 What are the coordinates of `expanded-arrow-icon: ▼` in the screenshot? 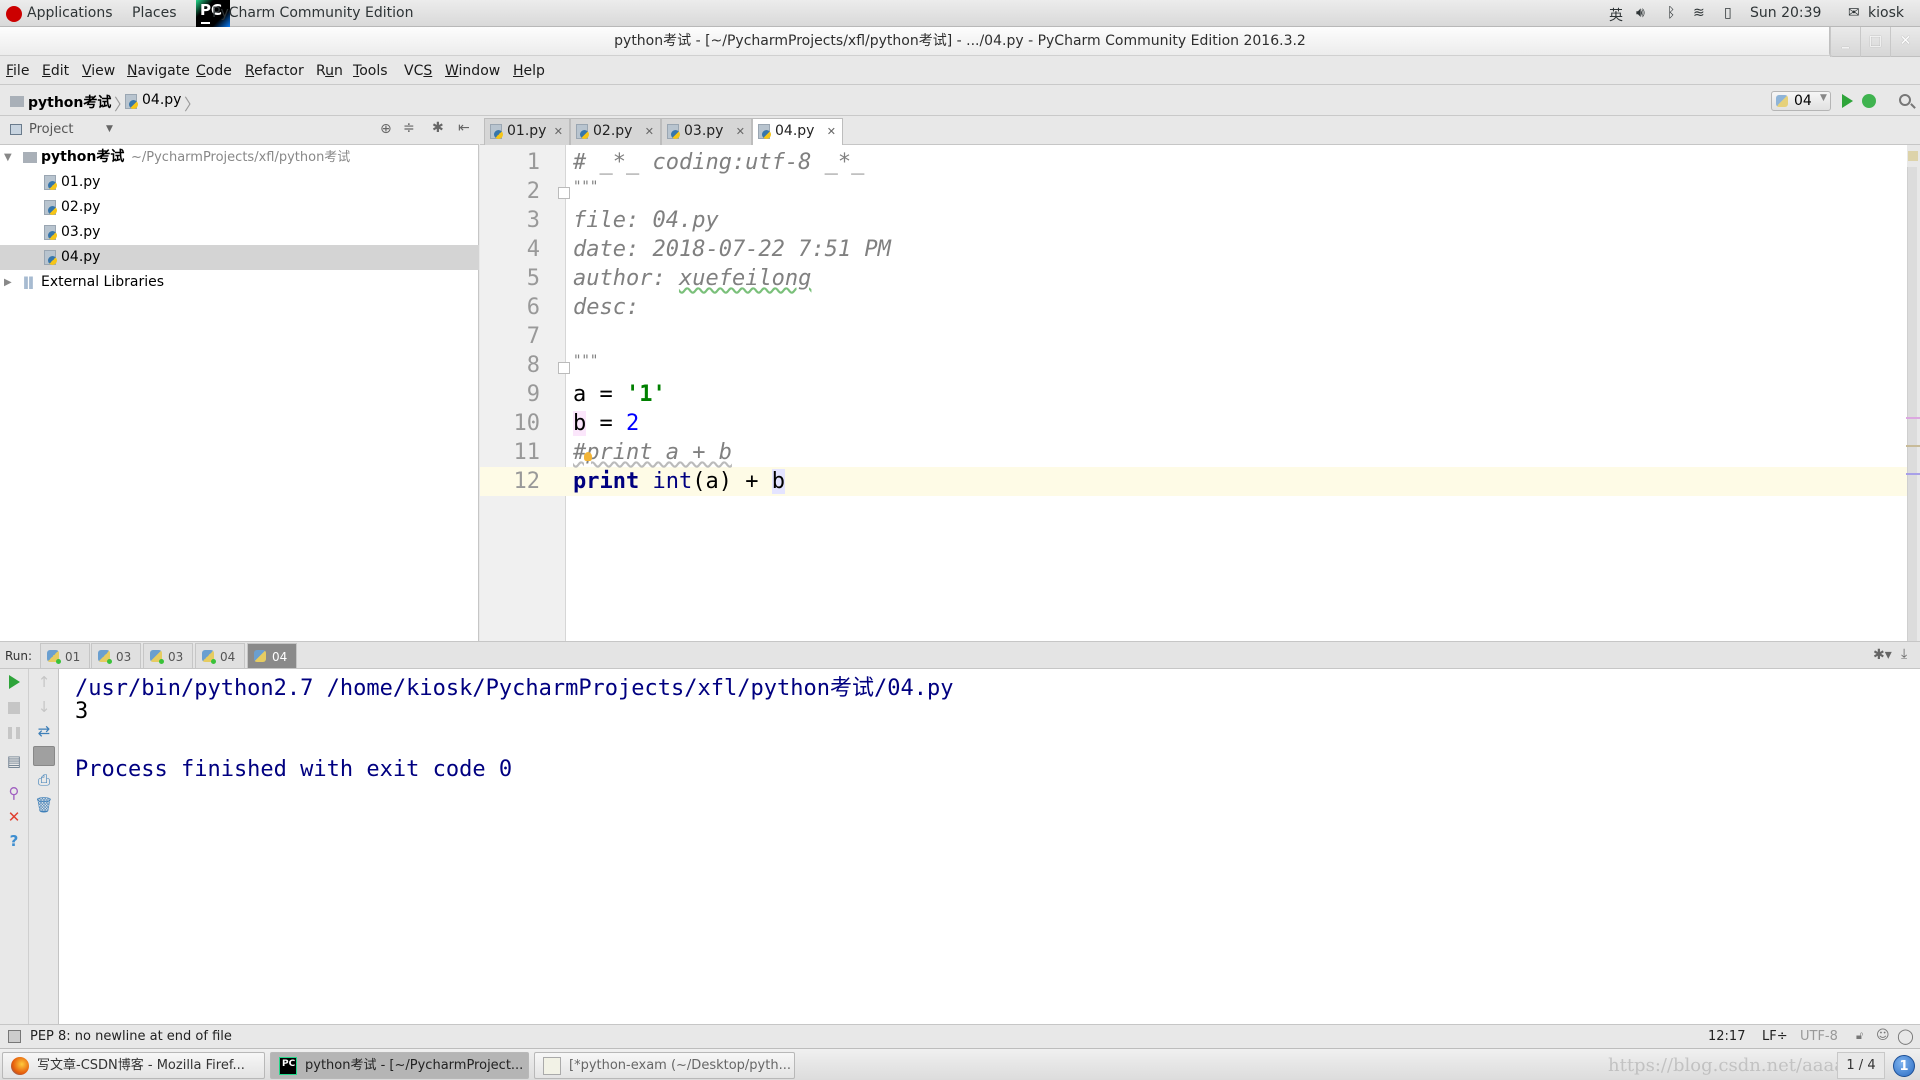 It's located at (8, 157).